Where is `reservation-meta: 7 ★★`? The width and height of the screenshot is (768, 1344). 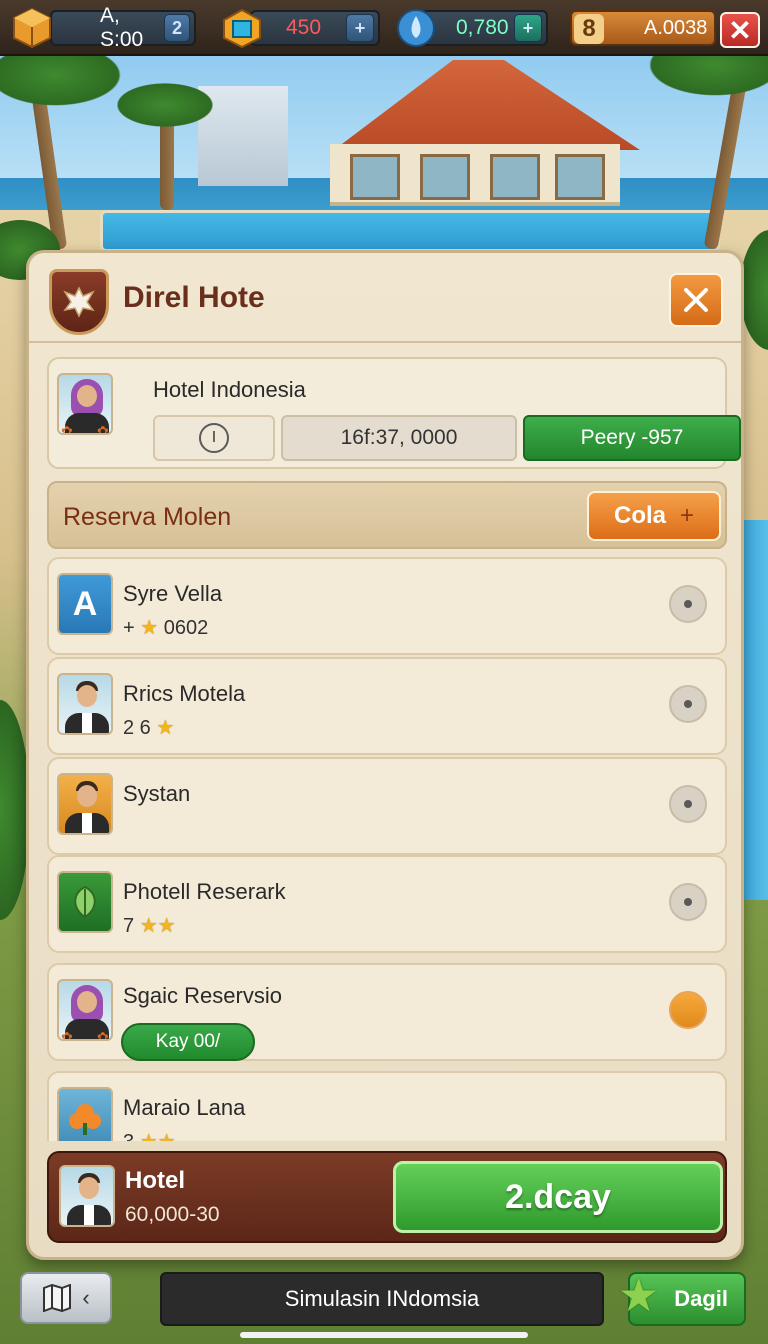 reservation-meta: 7 ★★ is located at coordinates (149, 926).